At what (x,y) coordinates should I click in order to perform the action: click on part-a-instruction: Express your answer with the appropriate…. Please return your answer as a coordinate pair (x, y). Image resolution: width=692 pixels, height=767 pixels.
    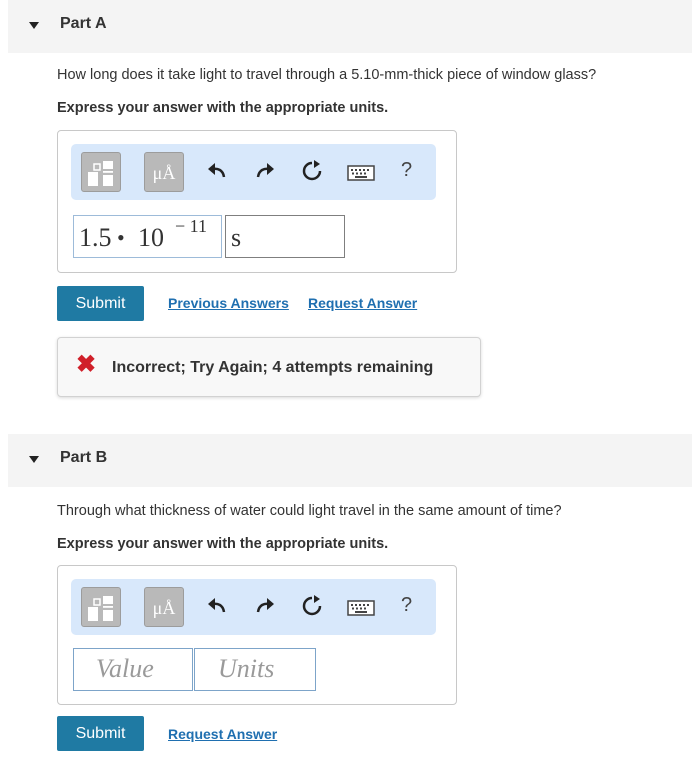
    Looking at the image, I should click on (223, 108).